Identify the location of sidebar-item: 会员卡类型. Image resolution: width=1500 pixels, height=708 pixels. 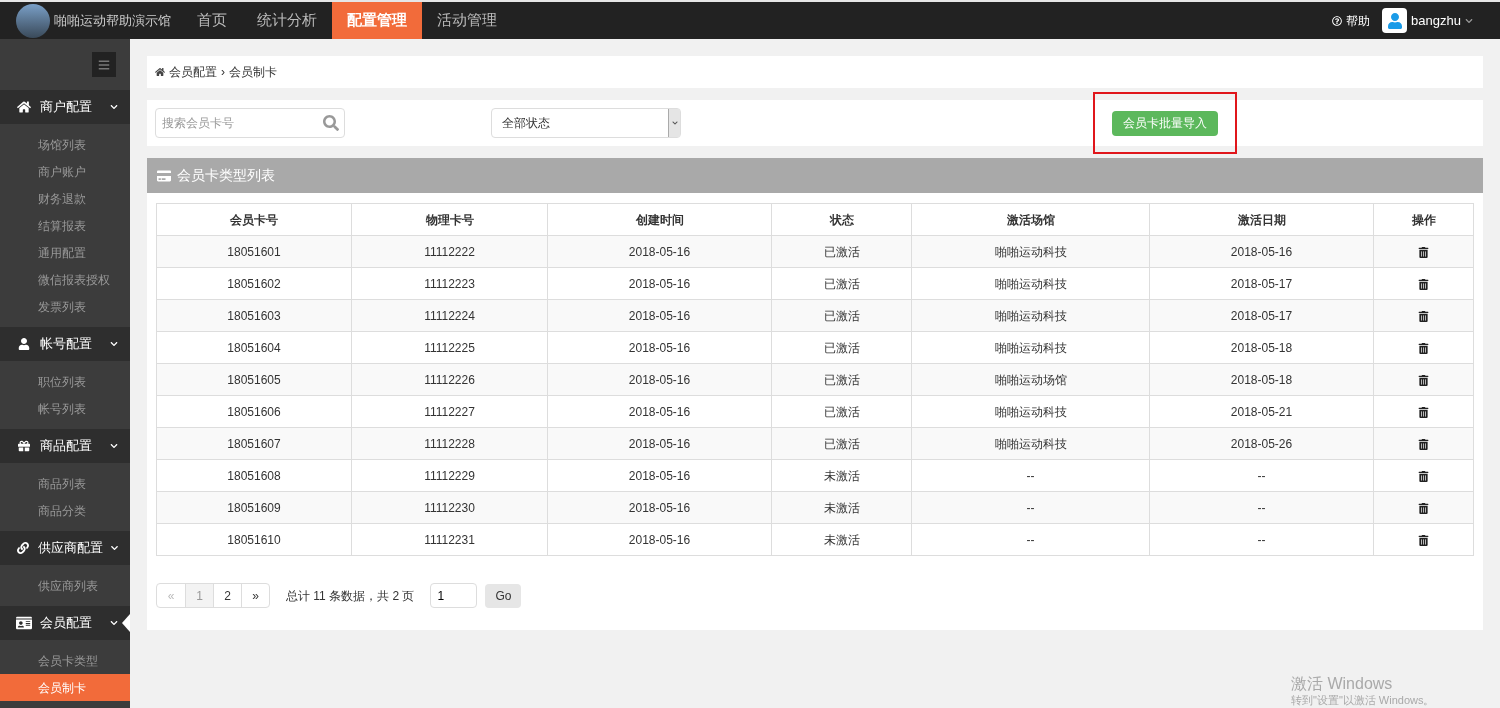
(65, 660).